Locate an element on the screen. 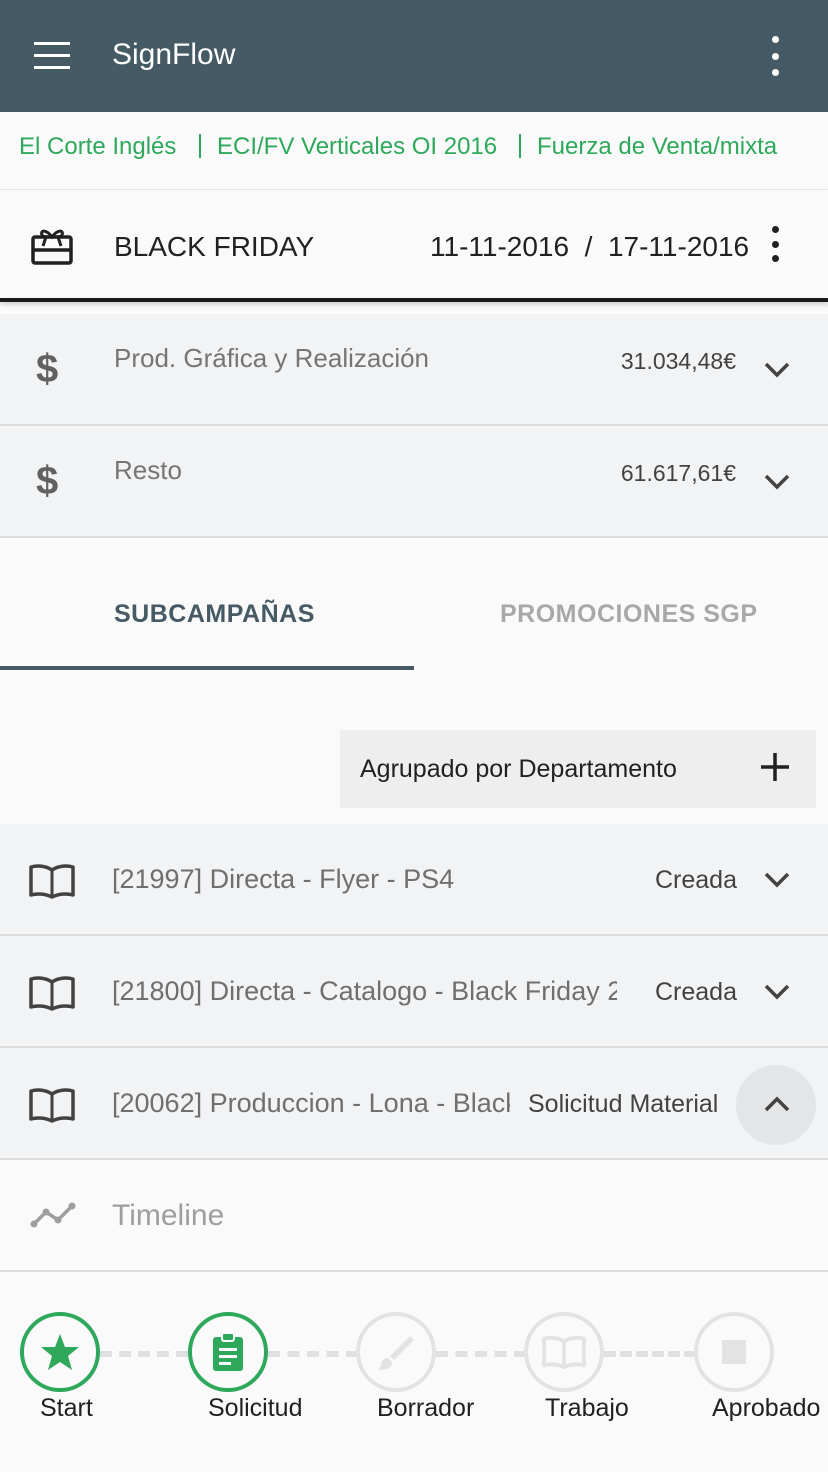 This screenshot has width=828, height=1472. step-aprobado is located at coordinates (734, 1352).